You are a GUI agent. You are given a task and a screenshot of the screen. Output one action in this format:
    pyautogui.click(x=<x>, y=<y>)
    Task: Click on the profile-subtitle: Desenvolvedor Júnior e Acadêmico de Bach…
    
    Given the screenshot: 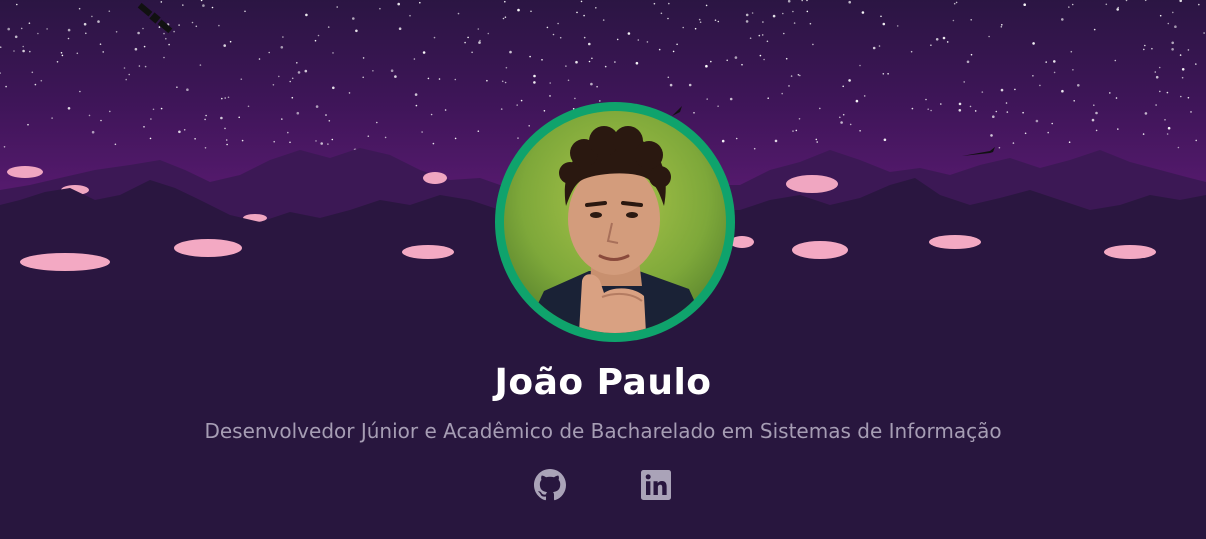 What is the action you would take?
    pyautogui.click(x=603, y=431)
    